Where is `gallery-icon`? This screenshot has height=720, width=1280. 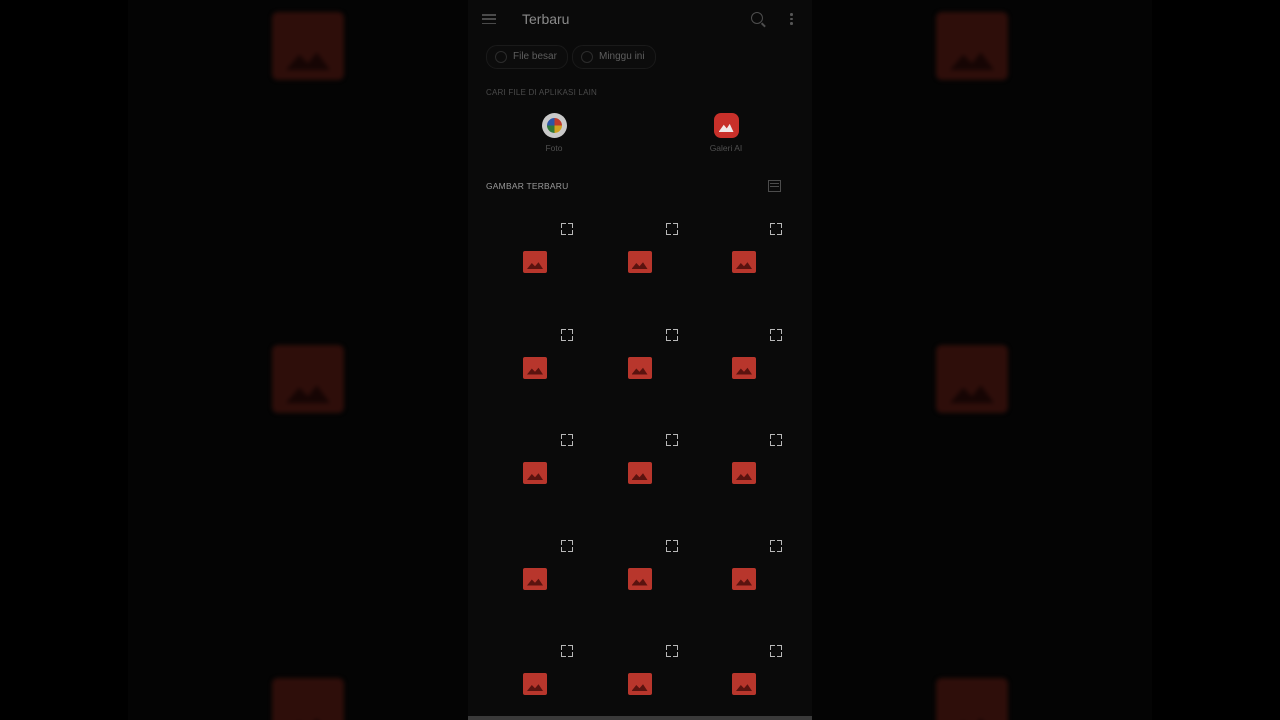
gallery-icon is located at coordinates (726, 125).